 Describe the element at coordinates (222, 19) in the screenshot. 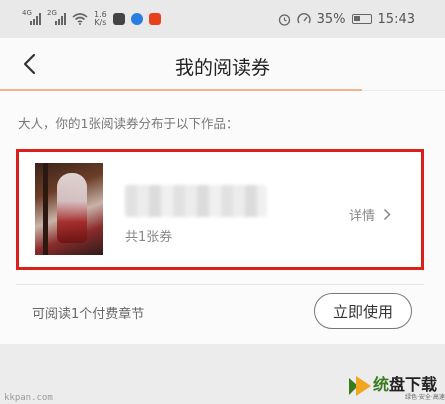

I see `status-bar: 4G 2G 1.6 K/s 35% 15:43` at that location.